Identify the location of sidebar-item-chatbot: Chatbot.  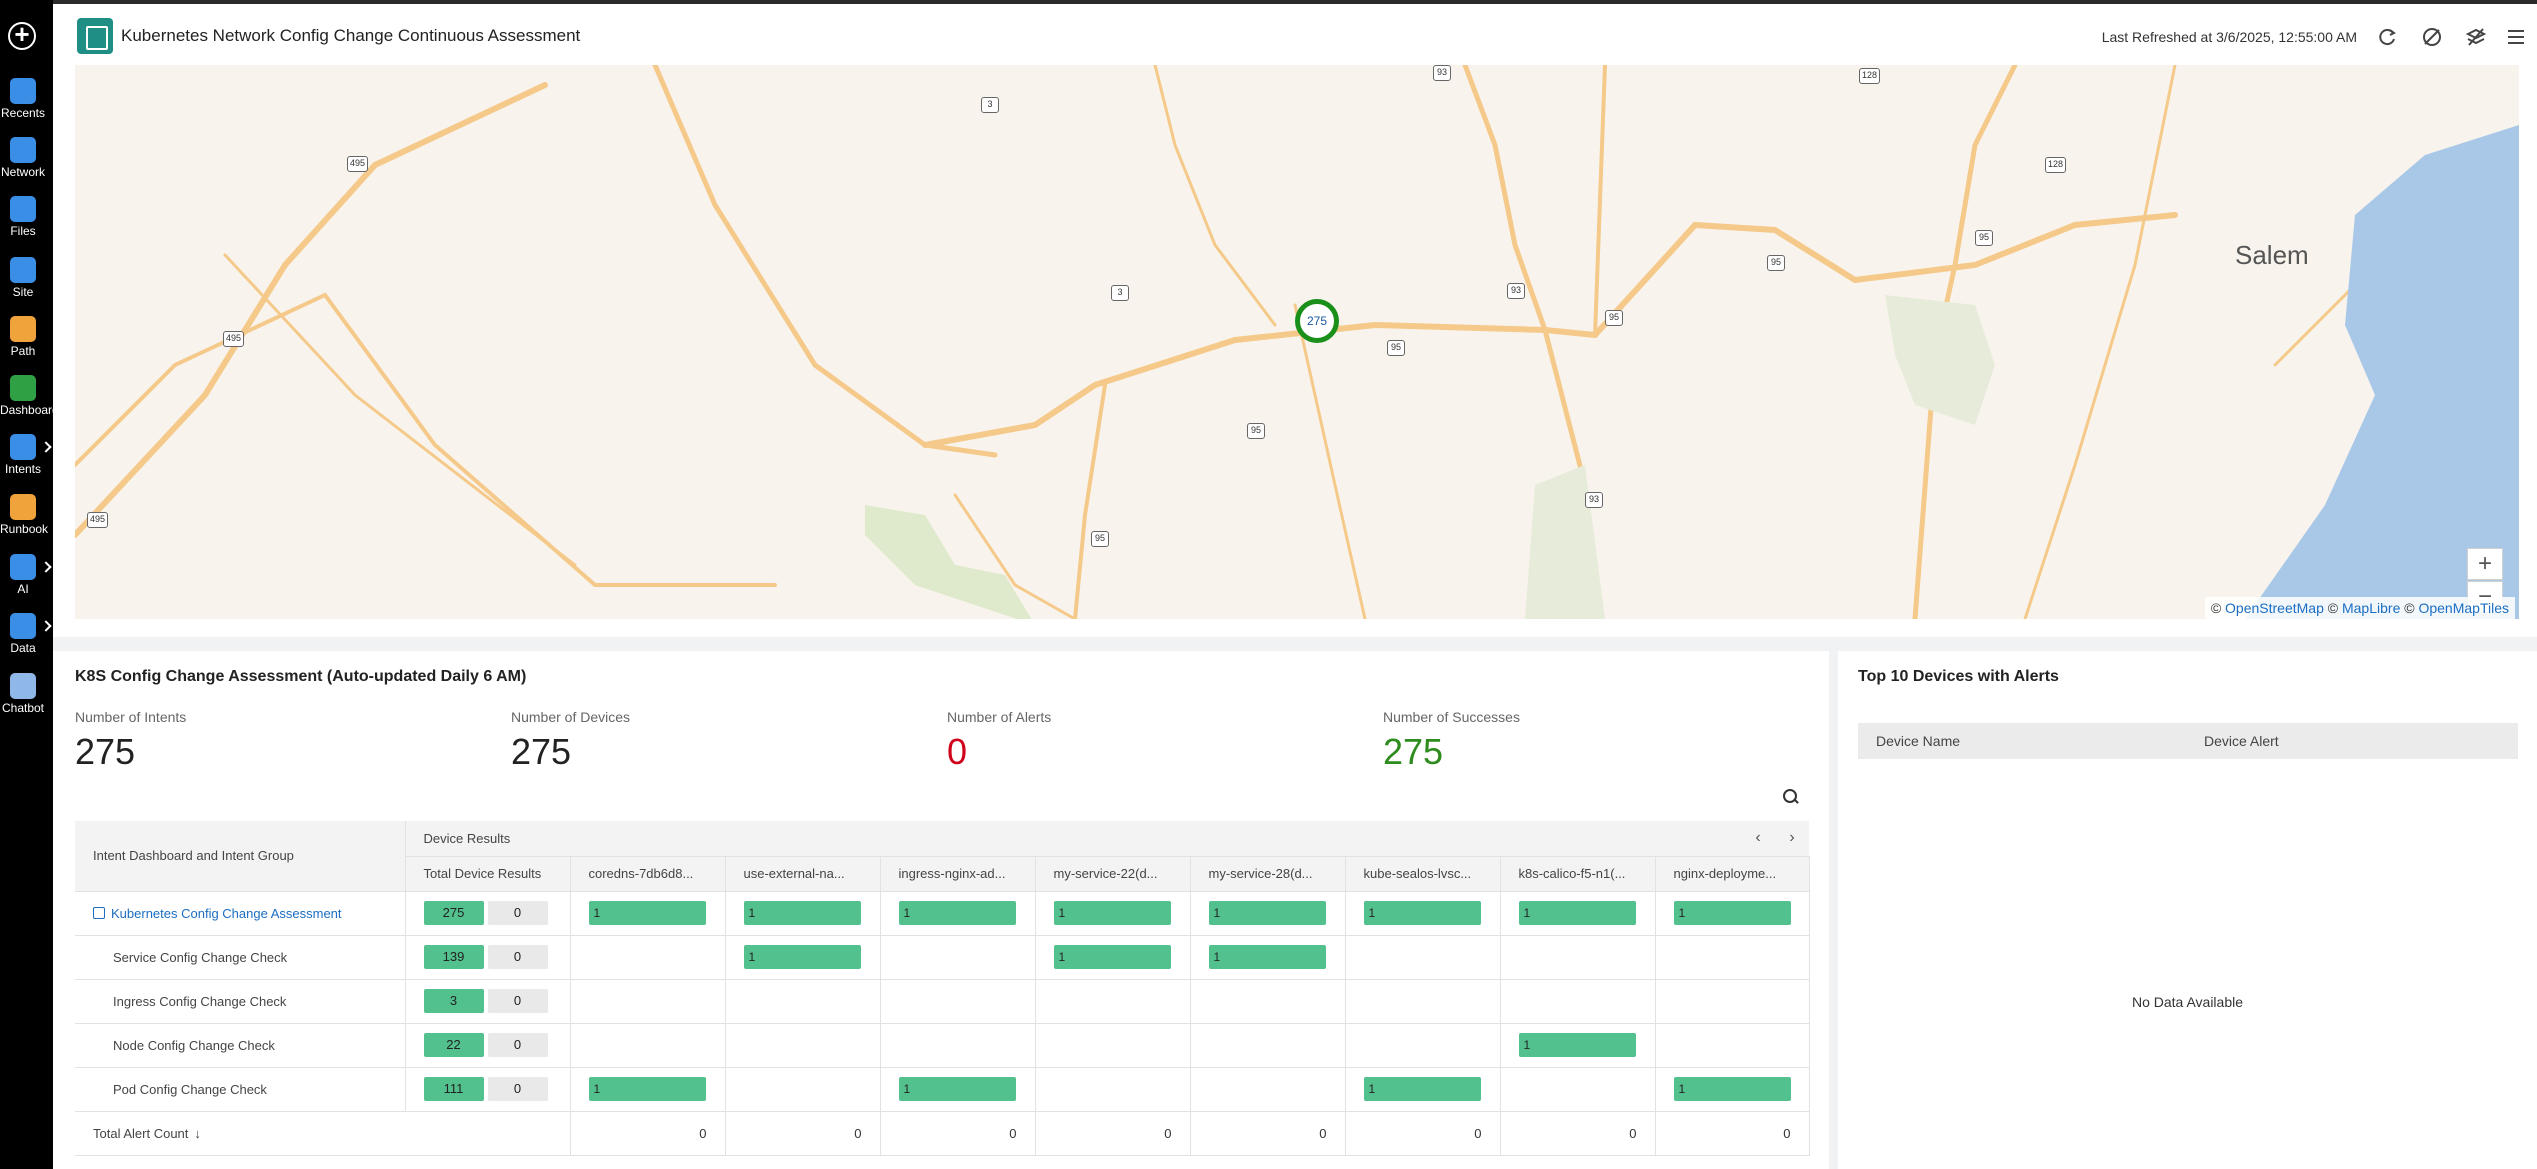
(23, 694).